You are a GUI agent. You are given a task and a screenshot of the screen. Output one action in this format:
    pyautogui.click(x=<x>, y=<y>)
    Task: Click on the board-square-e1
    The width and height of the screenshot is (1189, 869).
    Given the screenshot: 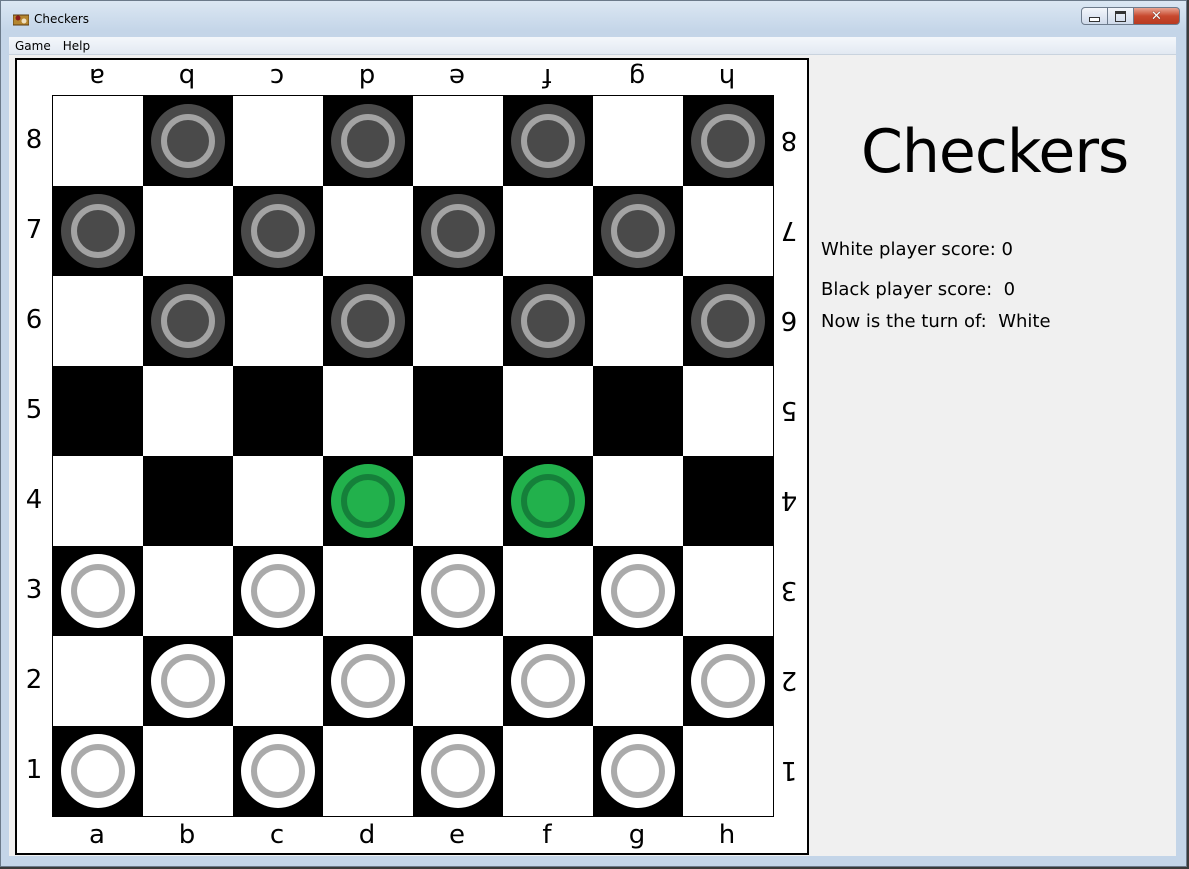 What is the action you would take?
    pyautogui.click(x=458, y=771)
    